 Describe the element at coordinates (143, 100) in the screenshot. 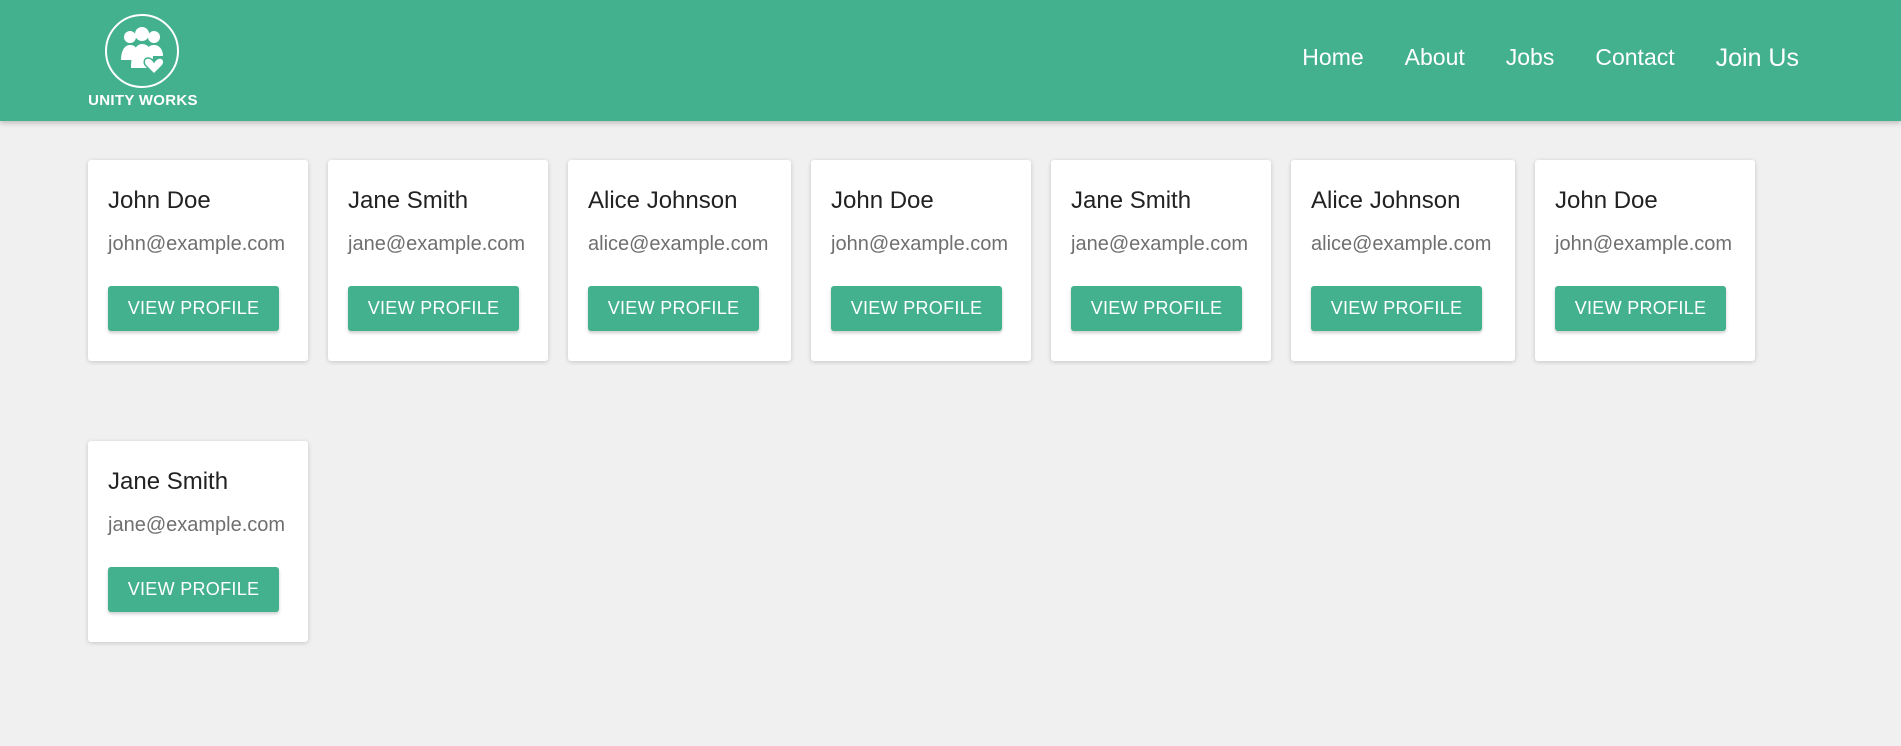

I see `brand-name: UNITY WORKS` at that location.